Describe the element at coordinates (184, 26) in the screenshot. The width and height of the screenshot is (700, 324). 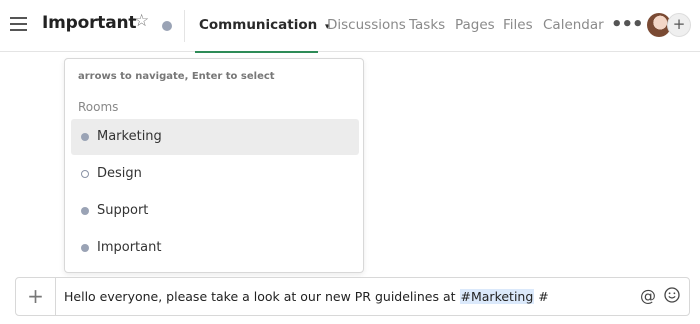
I see `header-divider` at that location.